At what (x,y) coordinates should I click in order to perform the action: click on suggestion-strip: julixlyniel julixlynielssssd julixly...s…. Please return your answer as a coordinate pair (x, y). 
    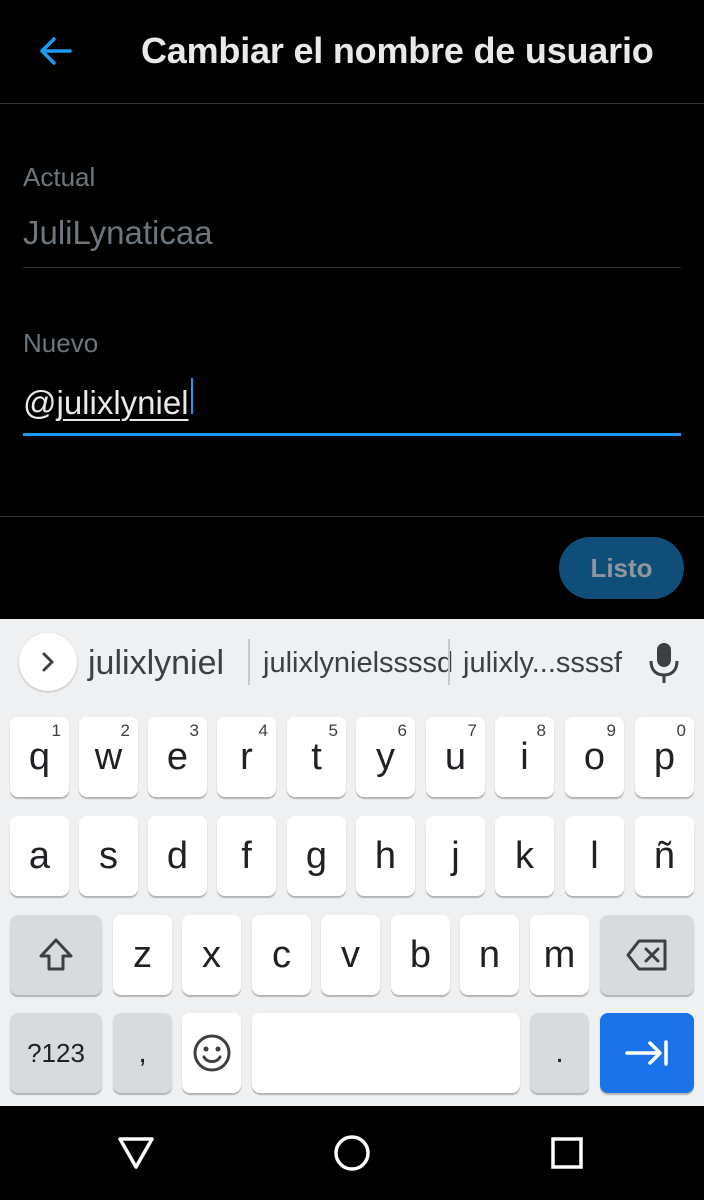
    Looking at the image, I should click on (352, 663).